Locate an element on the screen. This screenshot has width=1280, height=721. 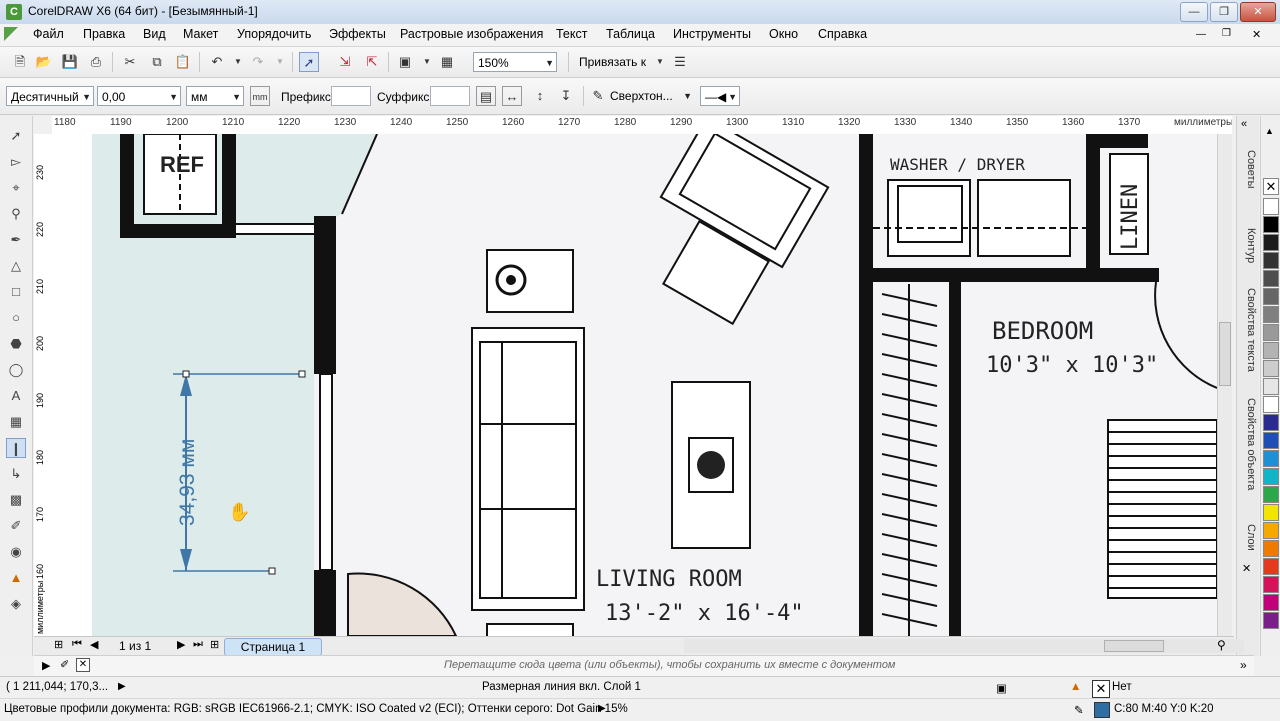
menu-edit: Правка is located at coordinates (104, 34).